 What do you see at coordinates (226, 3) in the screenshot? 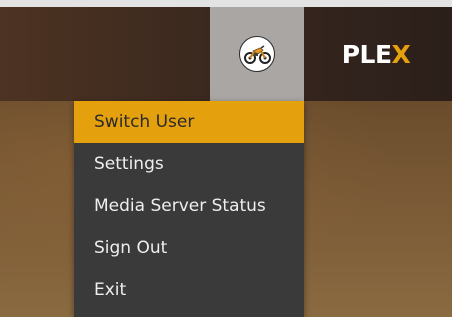
I see `browser-top-strip` at bounding box center [226, 3].